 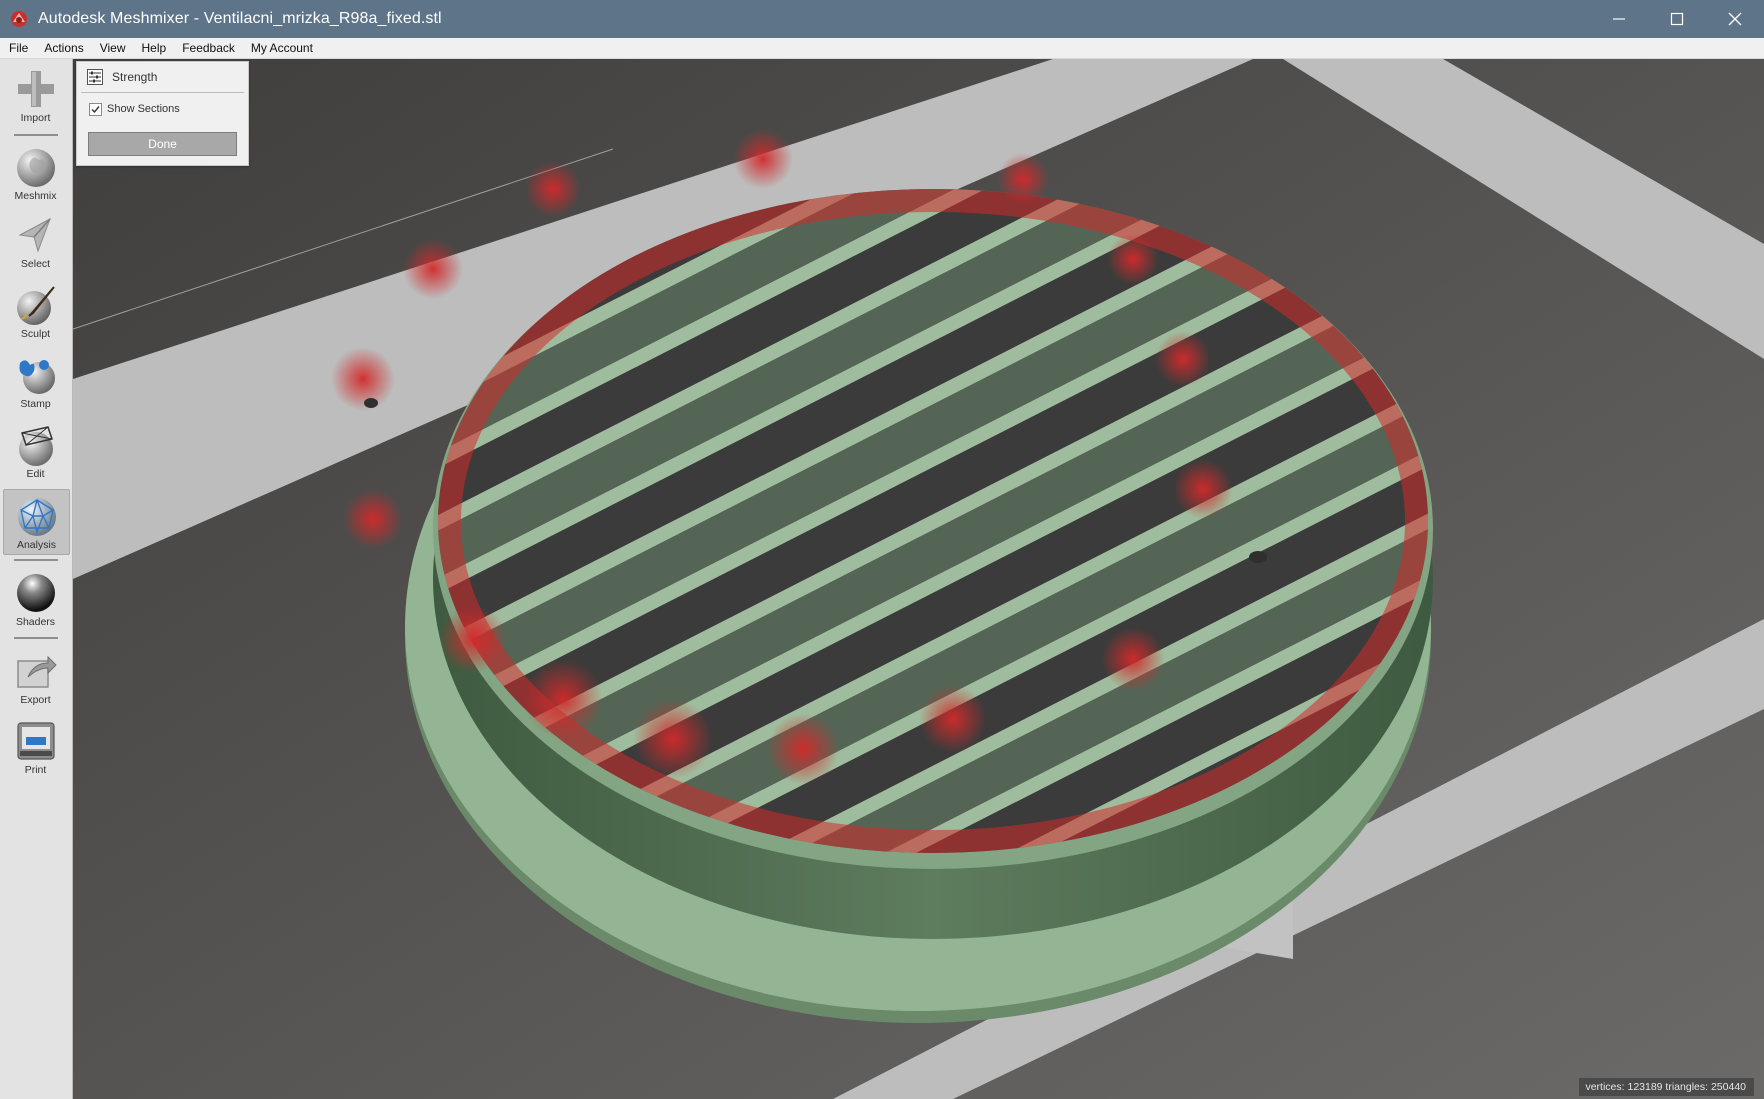 What do you see at coordinates (282, 48) in the screenshot?
I see `menu-my-account: My Account` at bounding box center [282, 48].